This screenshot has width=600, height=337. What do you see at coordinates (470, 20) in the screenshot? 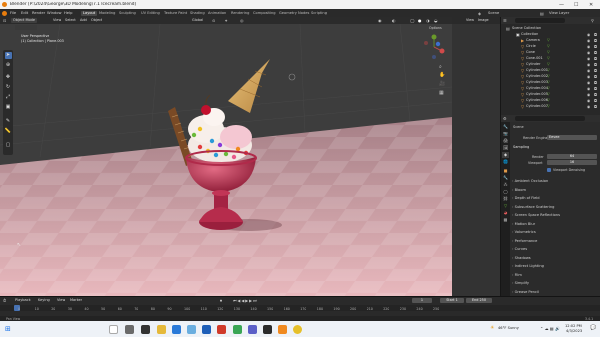
I see `view-menu: View` at bounding box center [470, 20].